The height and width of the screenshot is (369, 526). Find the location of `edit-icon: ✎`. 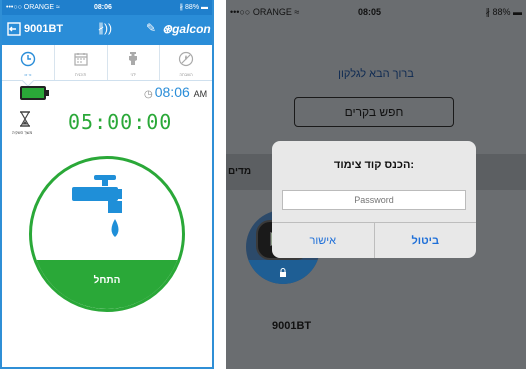

edit-icon: ✎ is located at coordinates (151, 28).